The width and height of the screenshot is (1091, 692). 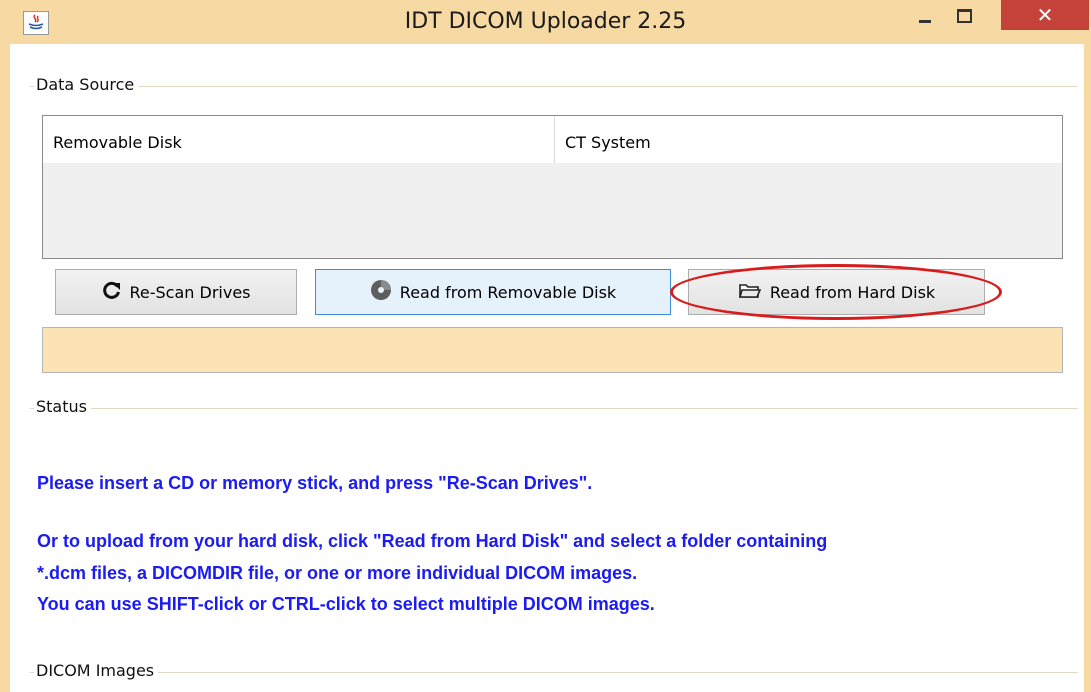 What do you see at coordinates (964, 16) in the screenshot?
I see `maximize-icon` at bounding box center [964, 16].